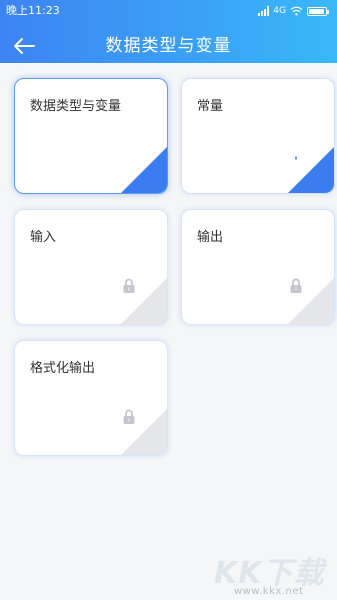 The height and width of the screenshot is (600, 337). Describe the element at coordinates (269, 591) in the screenshot. I see `watermark-url: www.kkx.net` at that location.